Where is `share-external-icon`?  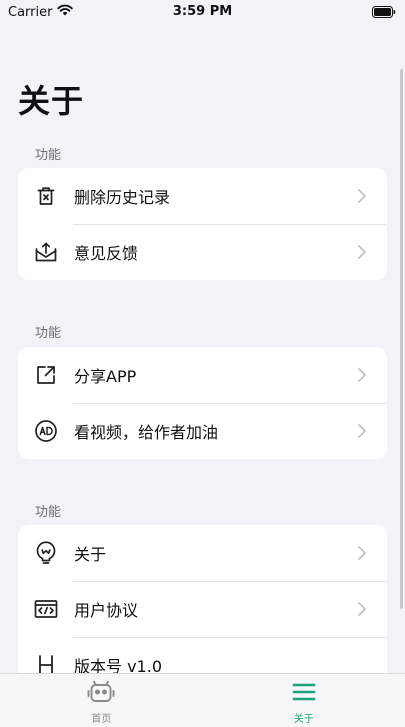
share-external-icon is located at coordinates (46, 375).